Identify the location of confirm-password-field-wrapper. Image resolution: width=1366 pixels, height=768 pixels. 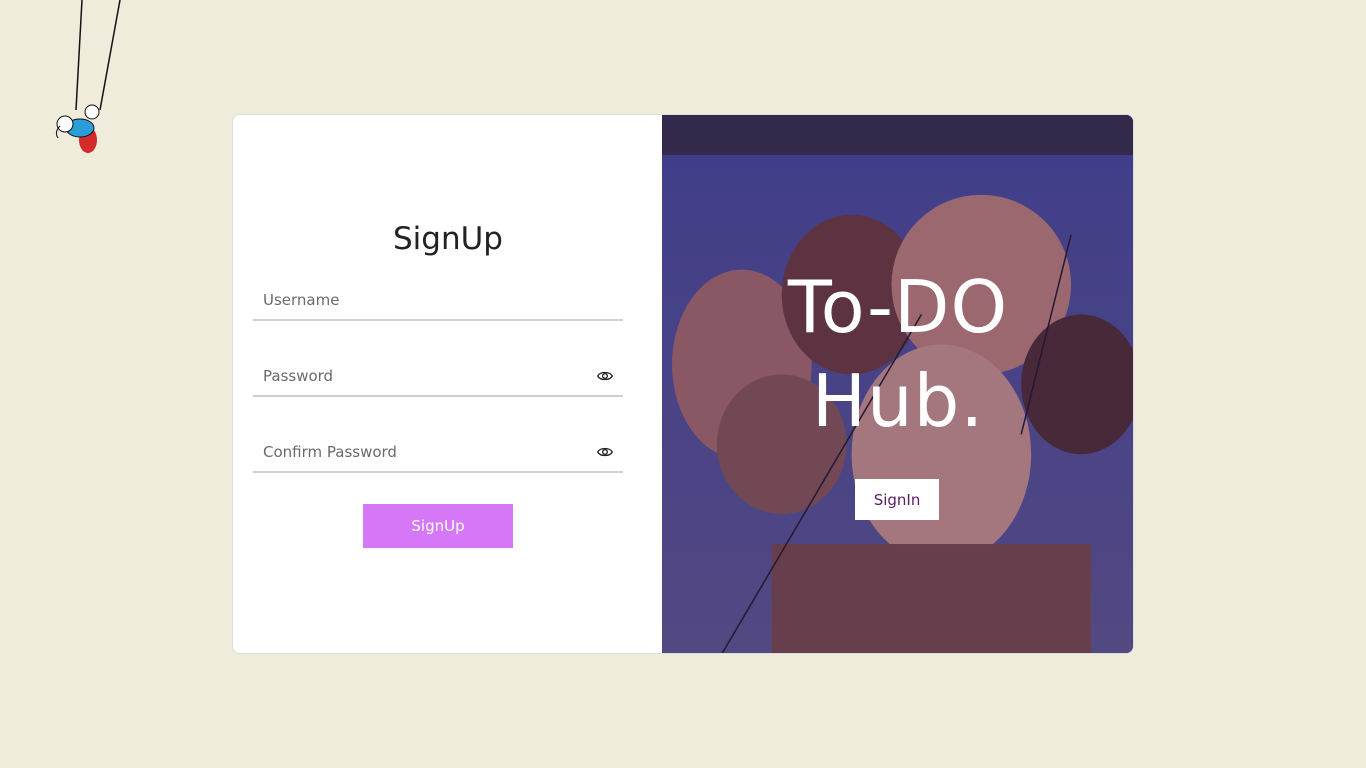
(438, 453).